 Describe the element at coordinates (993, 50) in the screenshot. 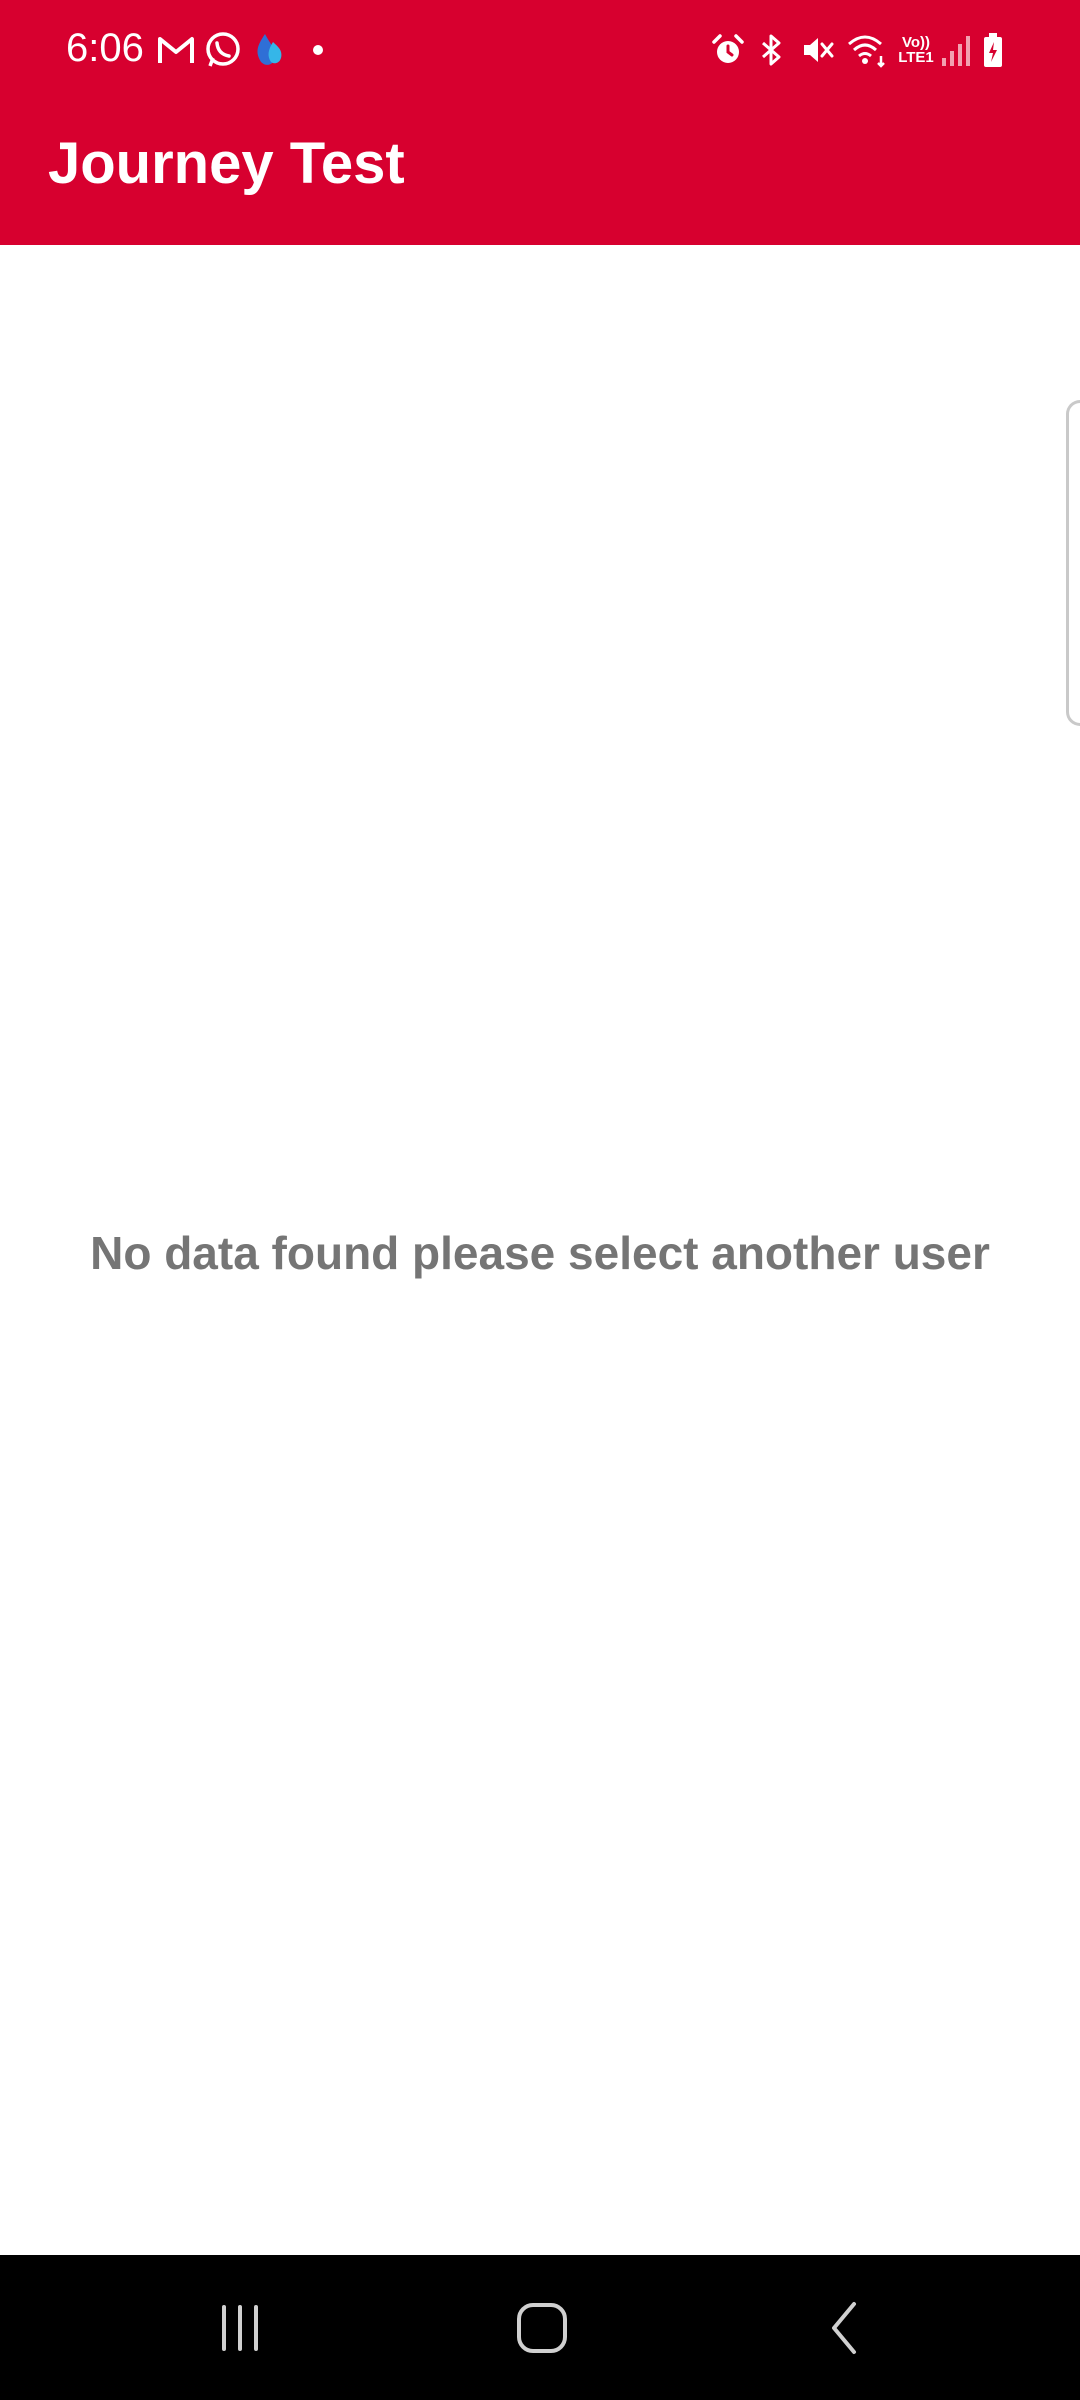

I see `battery-charging-icon` at that location.